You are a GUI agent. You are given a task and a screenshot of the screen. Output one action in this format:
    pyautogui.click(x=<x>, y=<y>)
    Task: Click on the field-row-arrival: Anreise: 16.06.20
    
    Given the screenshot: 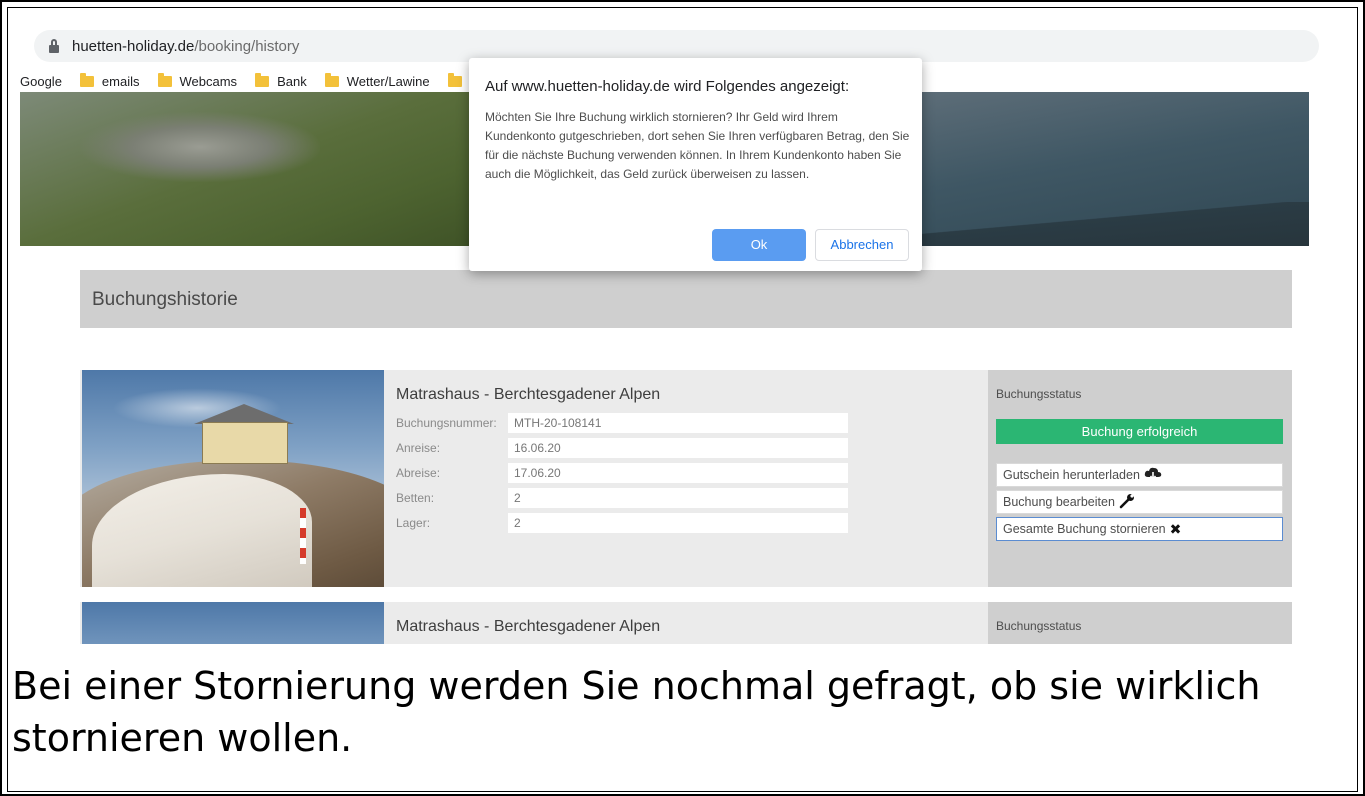 What is the action you would take?
    pyautogui.click(x=622, y=448)
    